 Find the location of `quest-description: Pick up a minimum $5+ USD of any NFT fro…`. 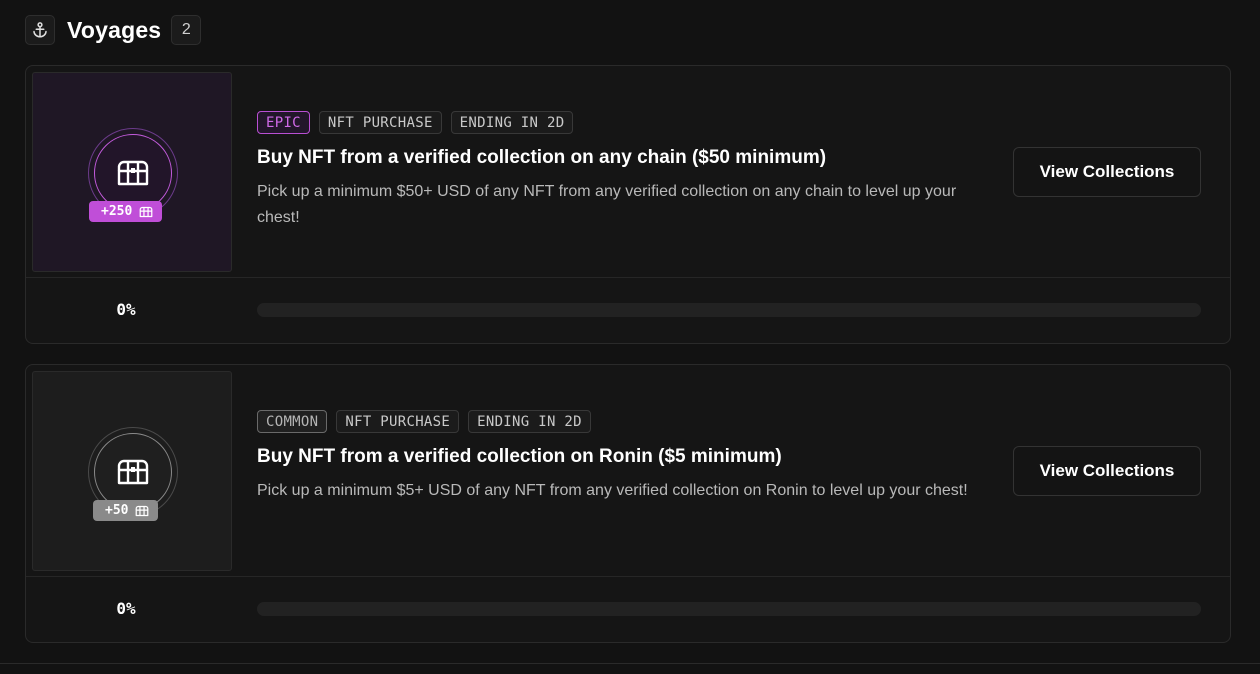

quest-description: Pick up a minimum $5+ USD of any NFT fro… is located at coordinates (612, 490).